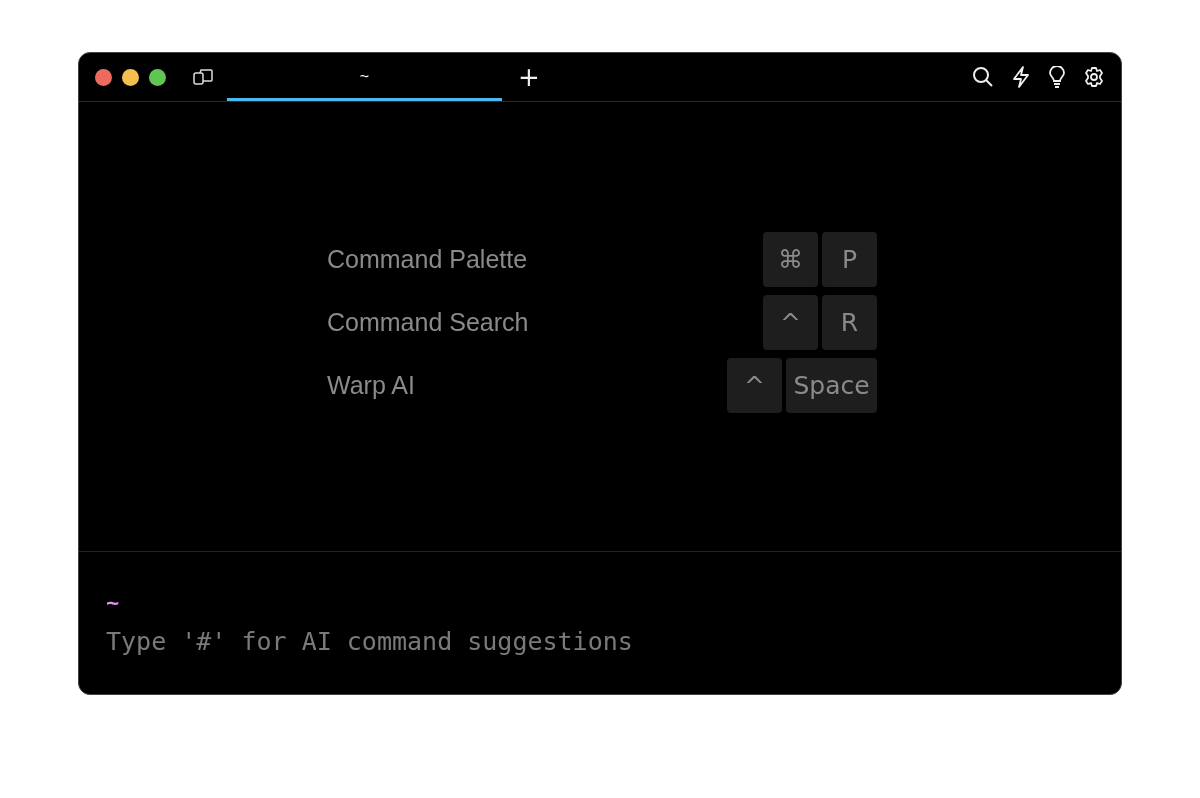  What do you see at coordinates (1021, 77) in the screenshot?
I see `lightning-icon` at bounding box center [1021, 77].